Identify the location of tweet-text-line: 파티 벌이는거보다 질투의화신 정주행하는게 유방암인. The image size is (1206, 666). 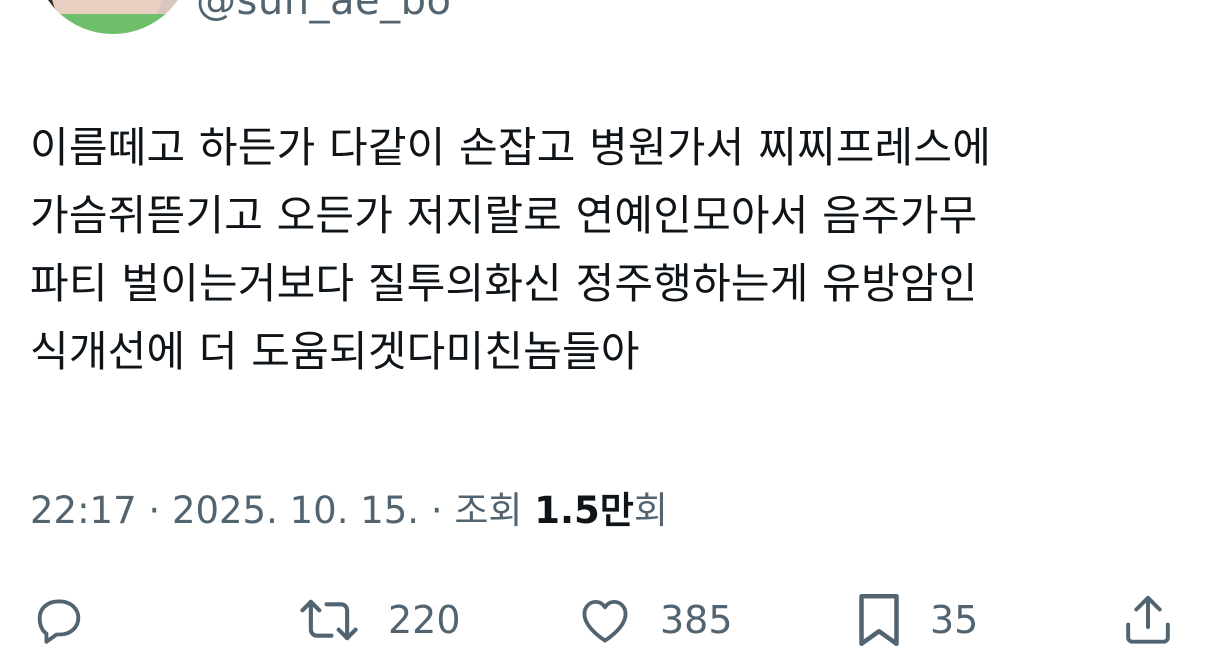
(504, 283).